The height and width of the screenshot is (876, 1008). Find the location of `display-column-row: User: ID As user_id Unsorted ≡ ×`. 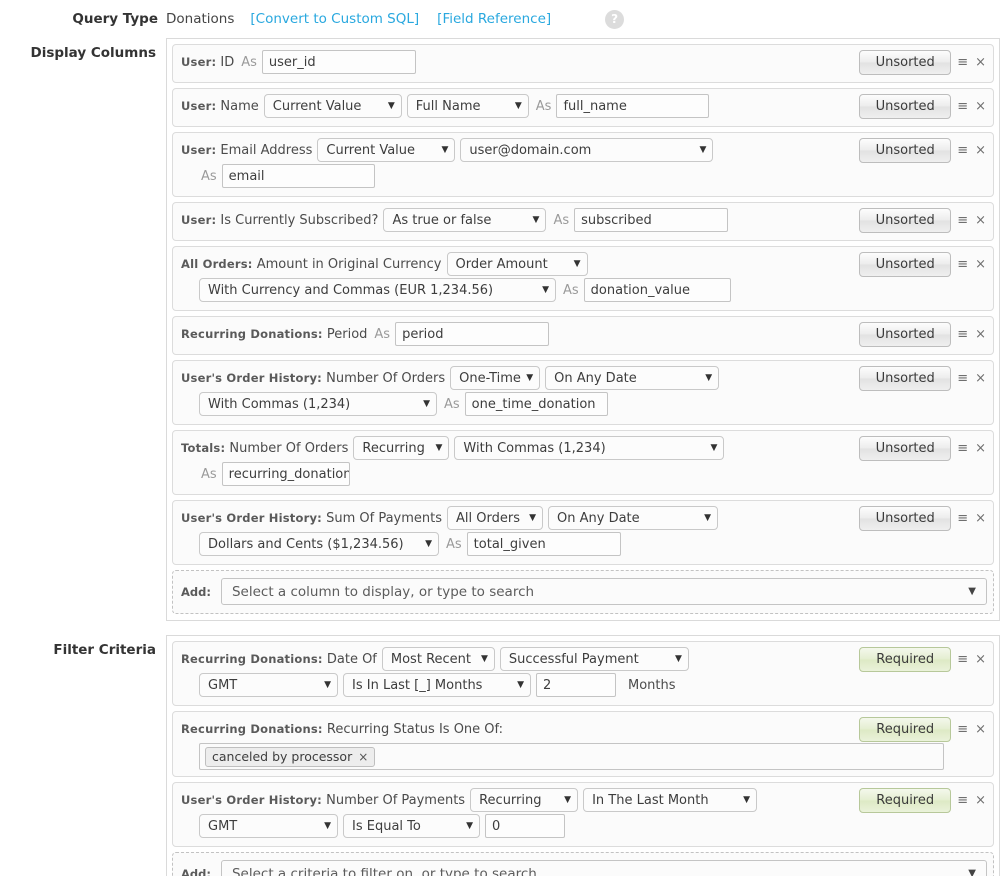

display-column-row: User: ID As user_id Unsorted ≡ × is located at coordinates (583, 63).